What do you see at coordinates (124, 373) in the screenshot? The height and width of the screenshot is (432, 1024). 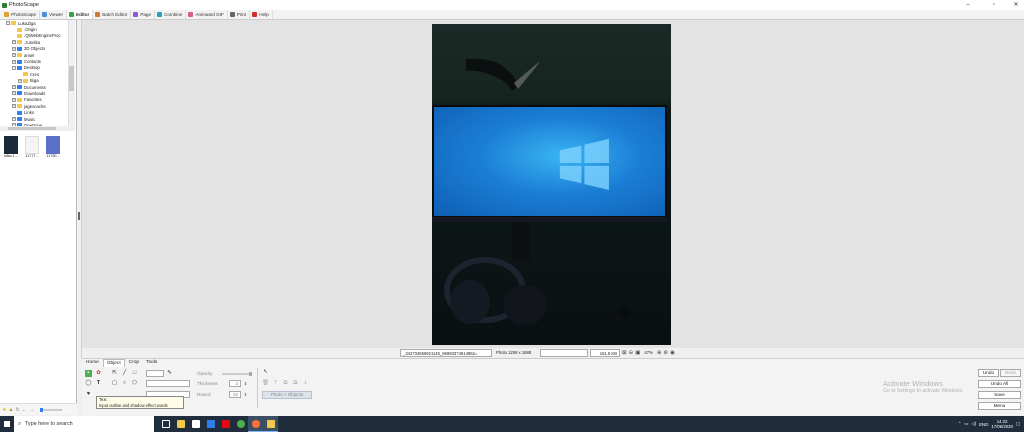 I see `line-icon: ╱` at bounding box center [124, 373].